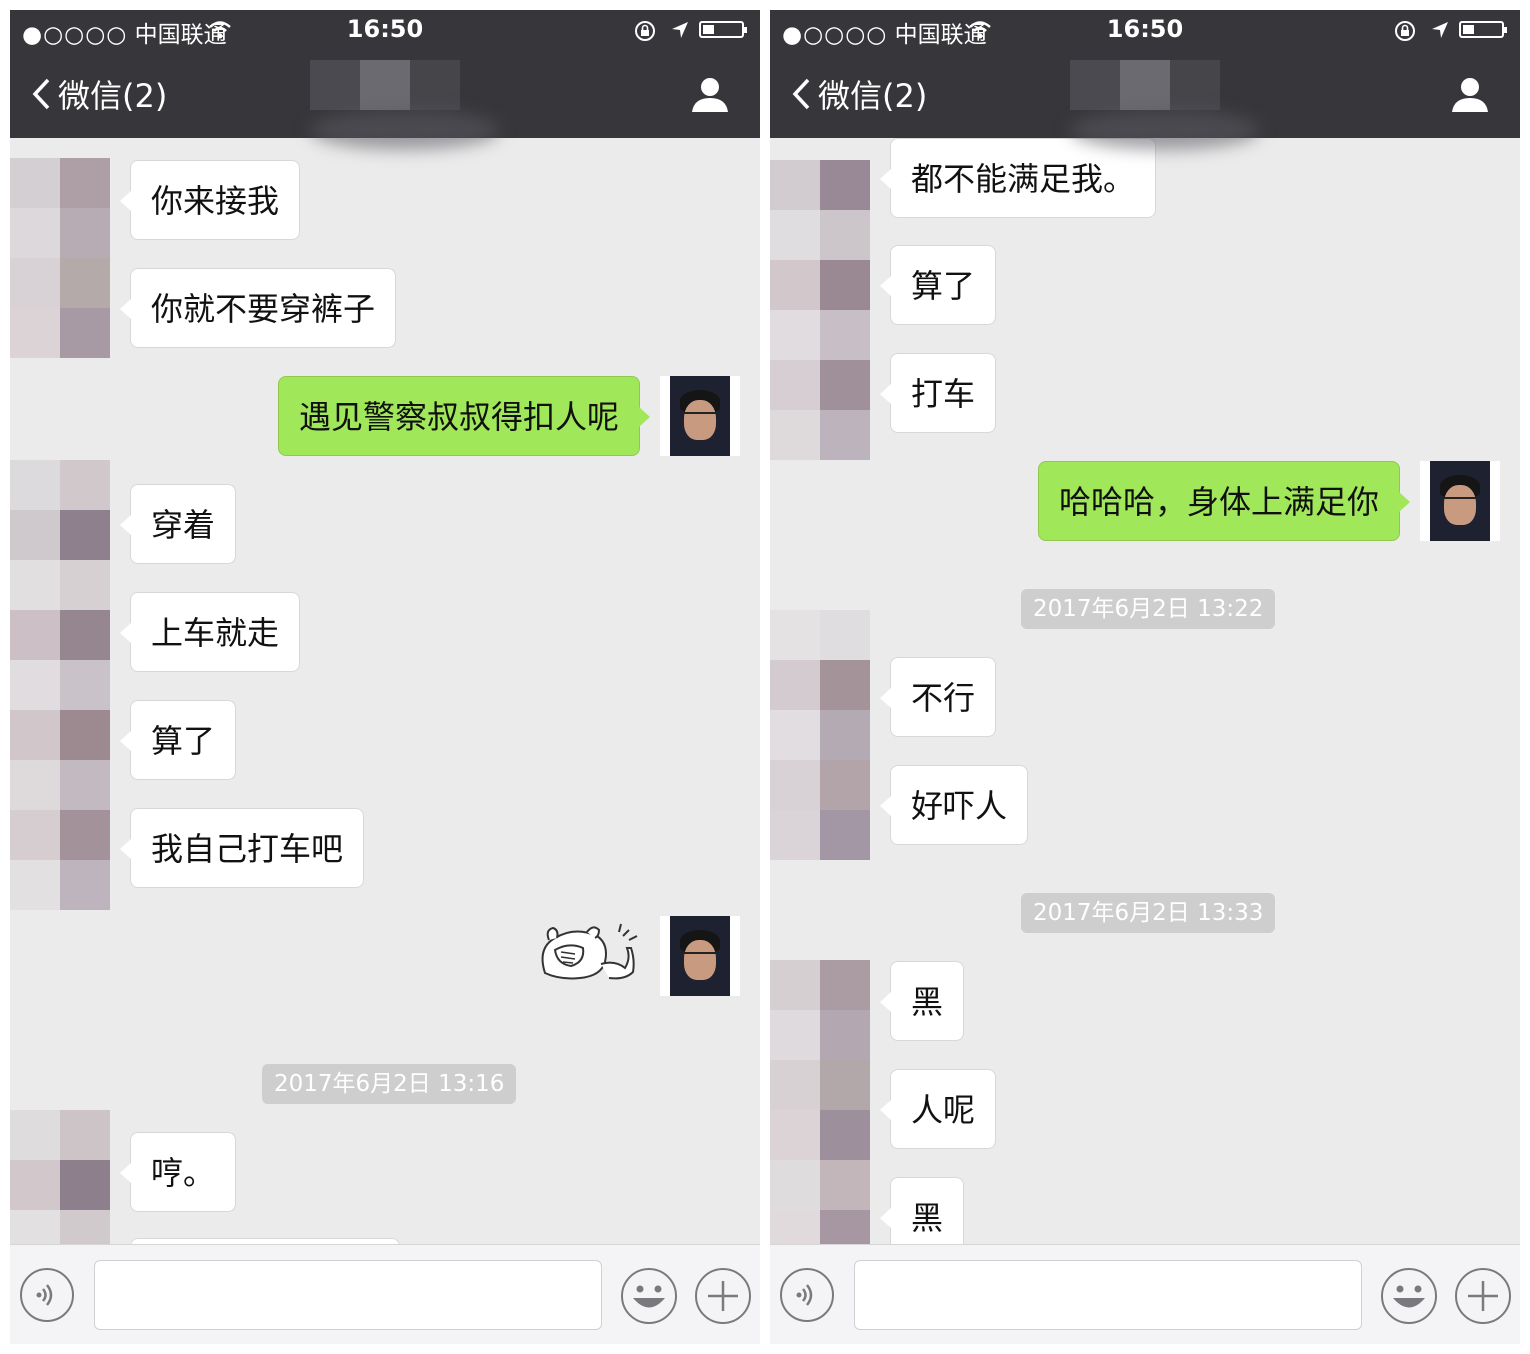 The height and width of the screenshot is (1354, 1530). Describe the element at coordinates (938, 697) in the screenshot. I see `message-bubble: 不行` at that location.